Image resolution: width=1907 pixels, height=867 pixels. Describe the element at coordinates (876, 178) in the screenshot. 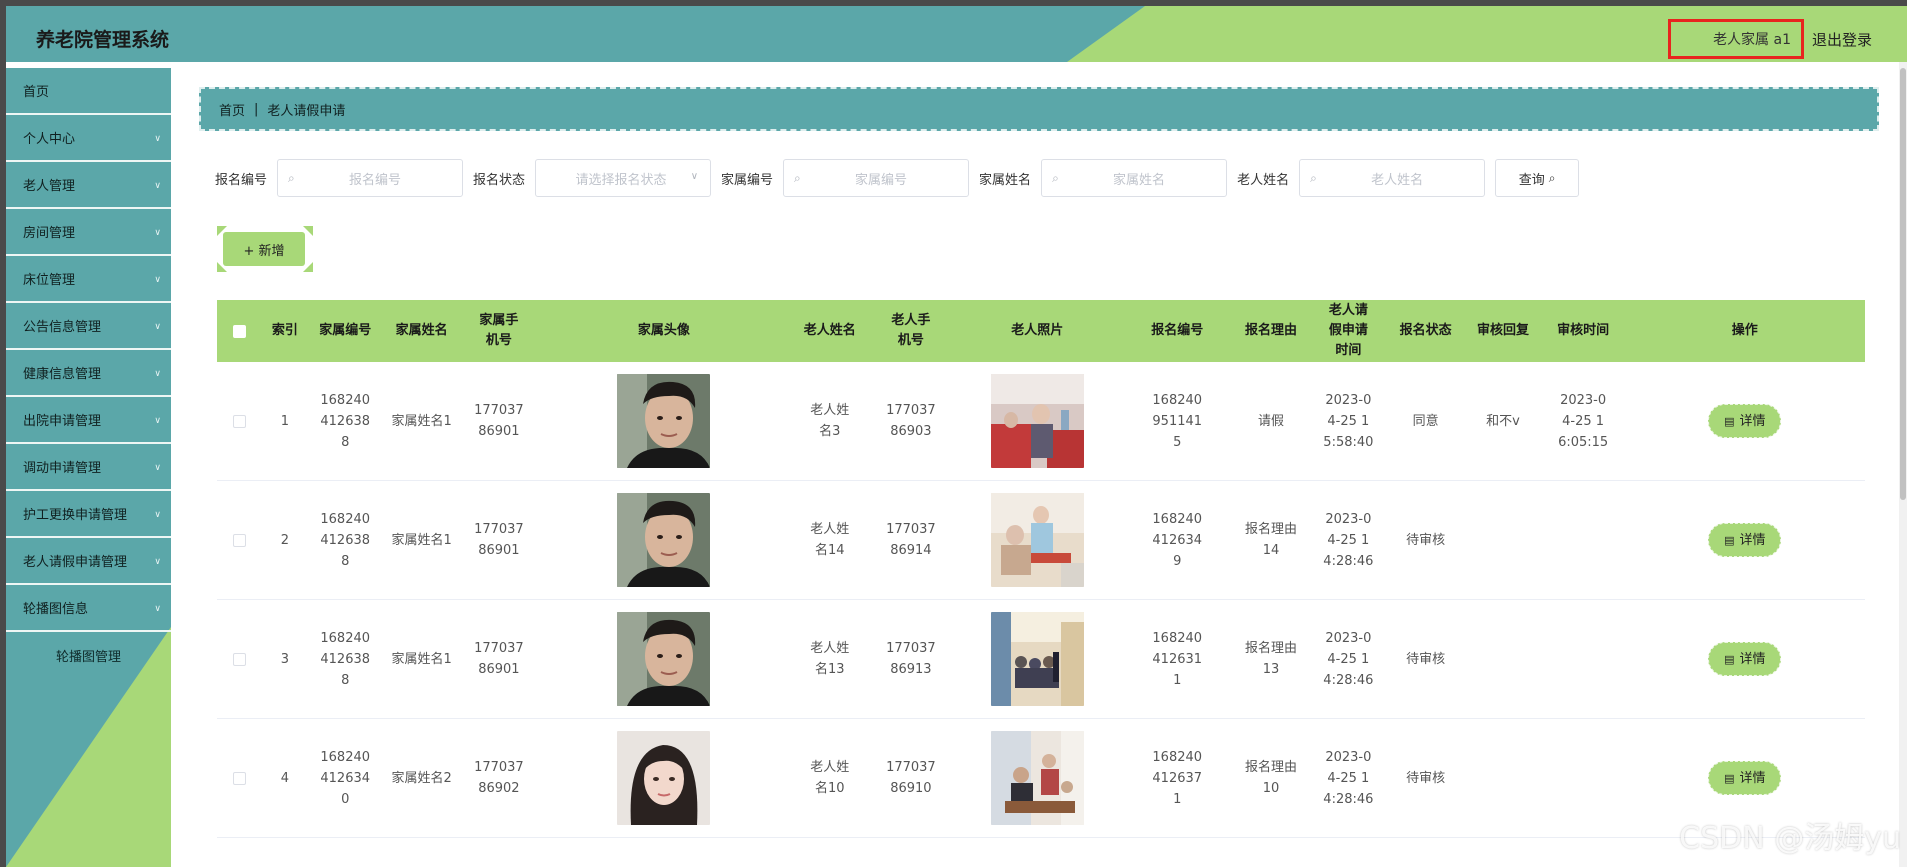

I see `family-no-input: ⌕ 家属编号` at that location.